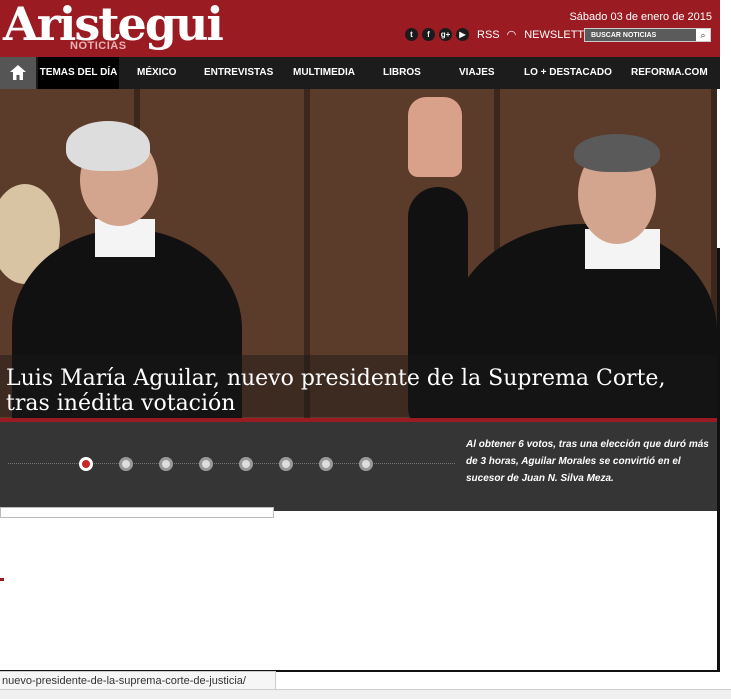  Describe the element at coordinates (113, 26) in the screenshot. I see `site-logo: Aristegui NOTICIAS` at that location.